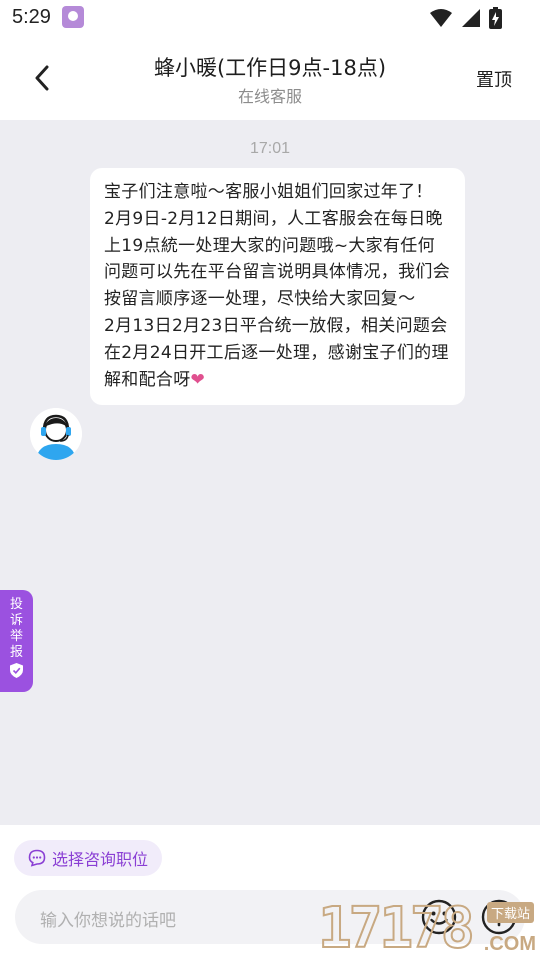 This screenshot has height=960, width=540. What do you see at coordinates (270, 68) in the screenshot?
I see `page-title: 蜂小暖(工作日9点-18点)` at bounding box center [270, 68].